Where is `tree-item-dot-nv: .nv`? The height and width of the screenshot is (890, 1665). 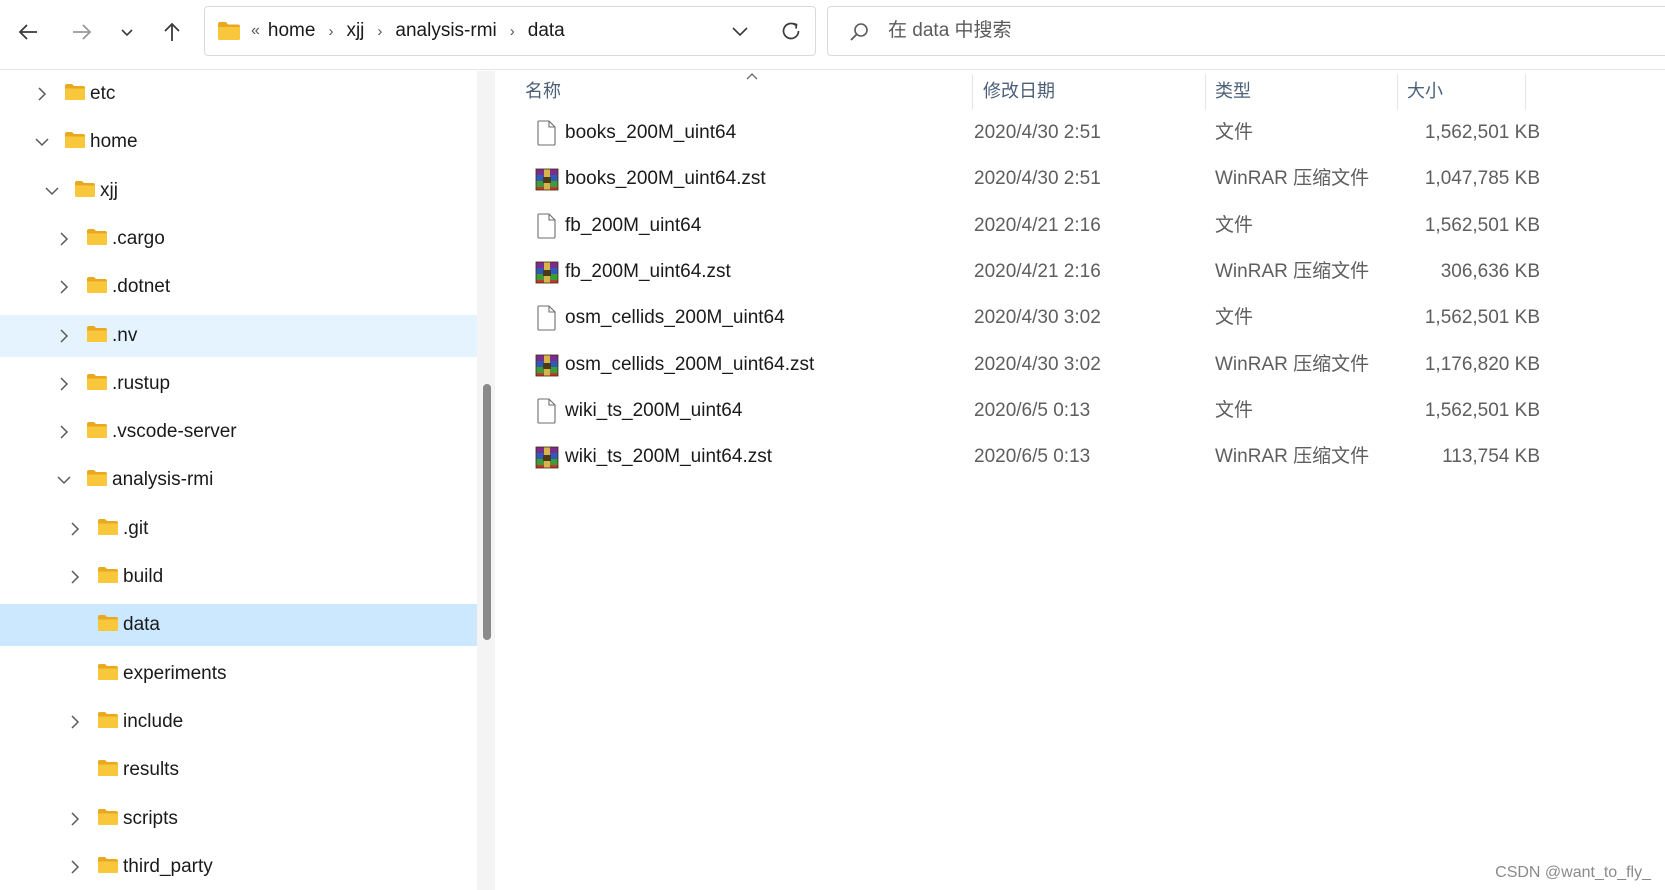 tree-item-dot-nv: .nv is located at coordinates (238, 335).